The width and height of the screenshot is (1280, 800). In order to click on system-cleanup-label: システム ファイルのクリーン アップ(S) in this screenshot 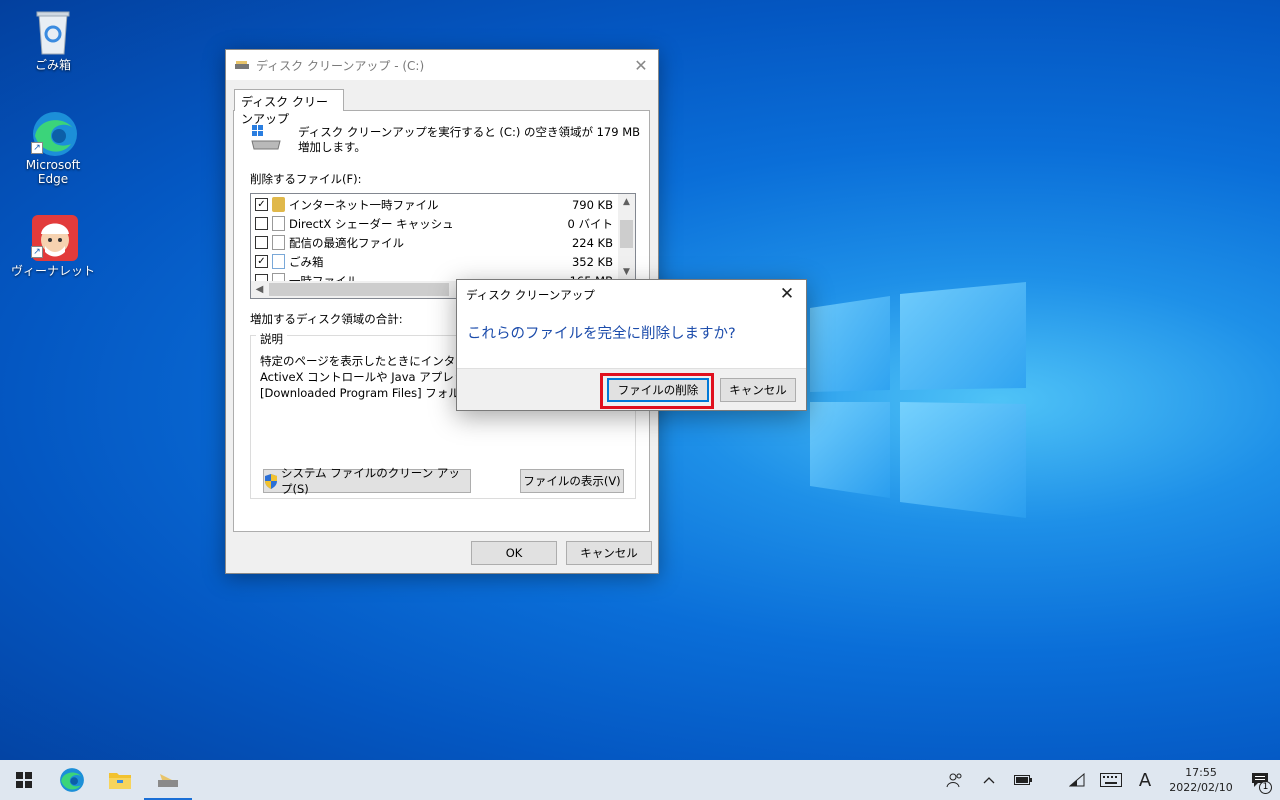, I will do `click(370, 481)`.